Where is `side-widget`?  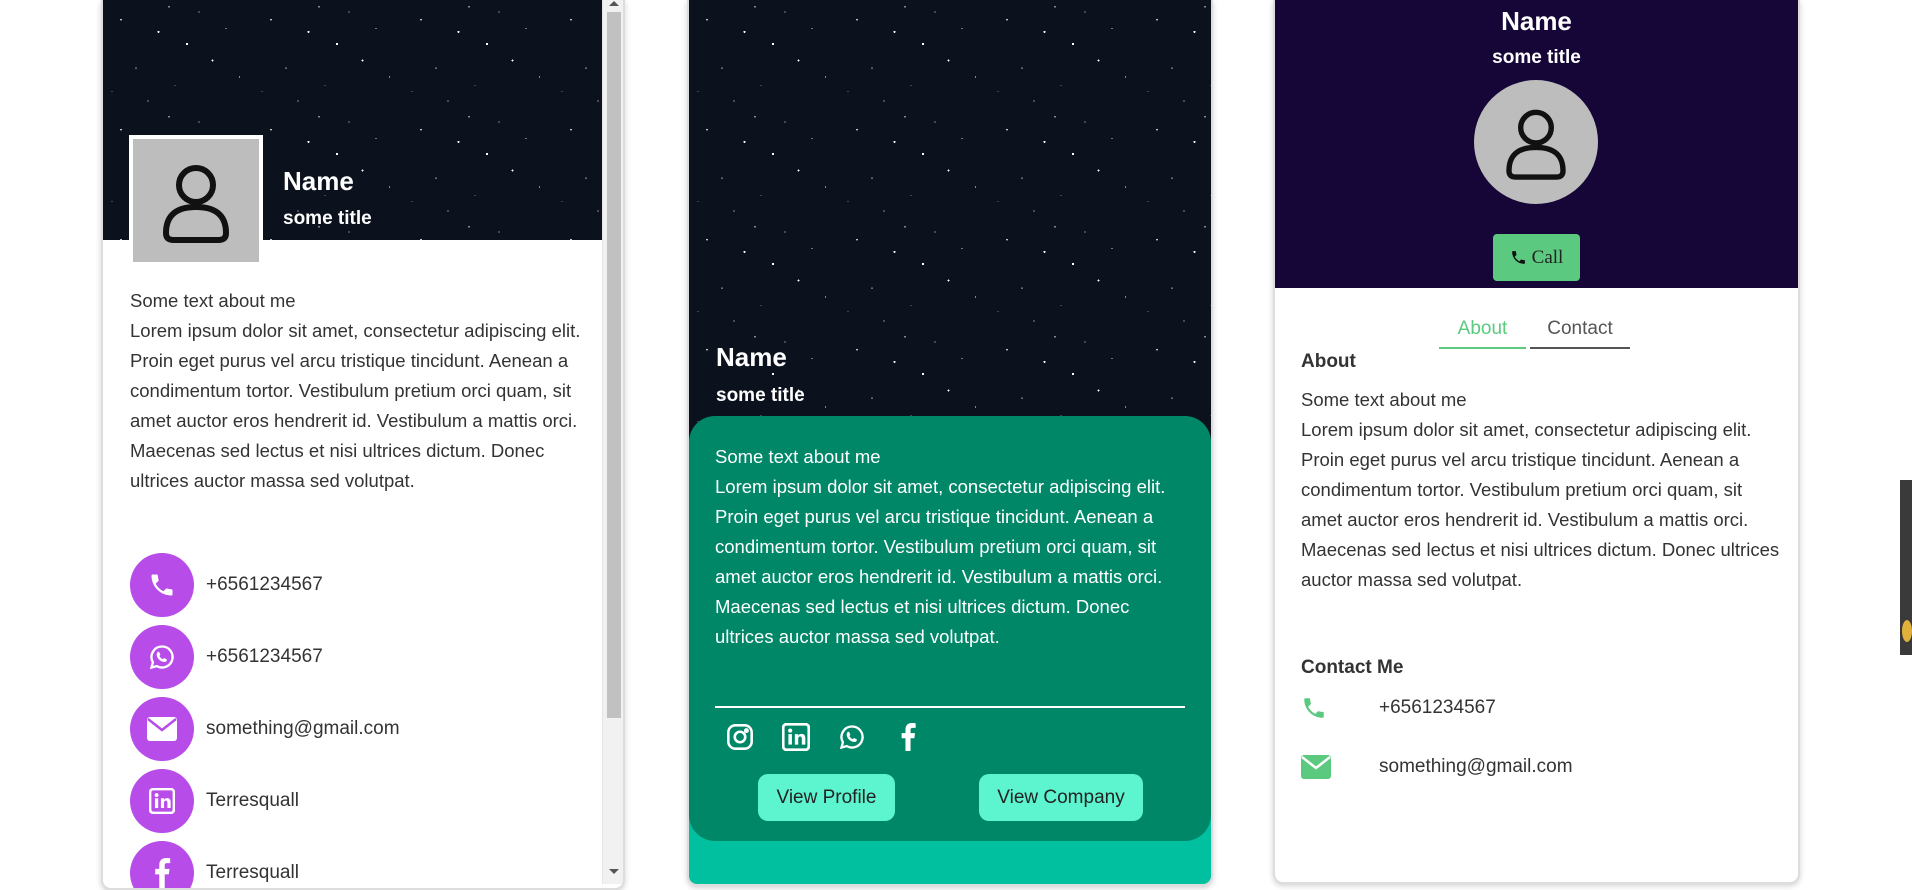 side-widget is located at coordinates (1906, 567).